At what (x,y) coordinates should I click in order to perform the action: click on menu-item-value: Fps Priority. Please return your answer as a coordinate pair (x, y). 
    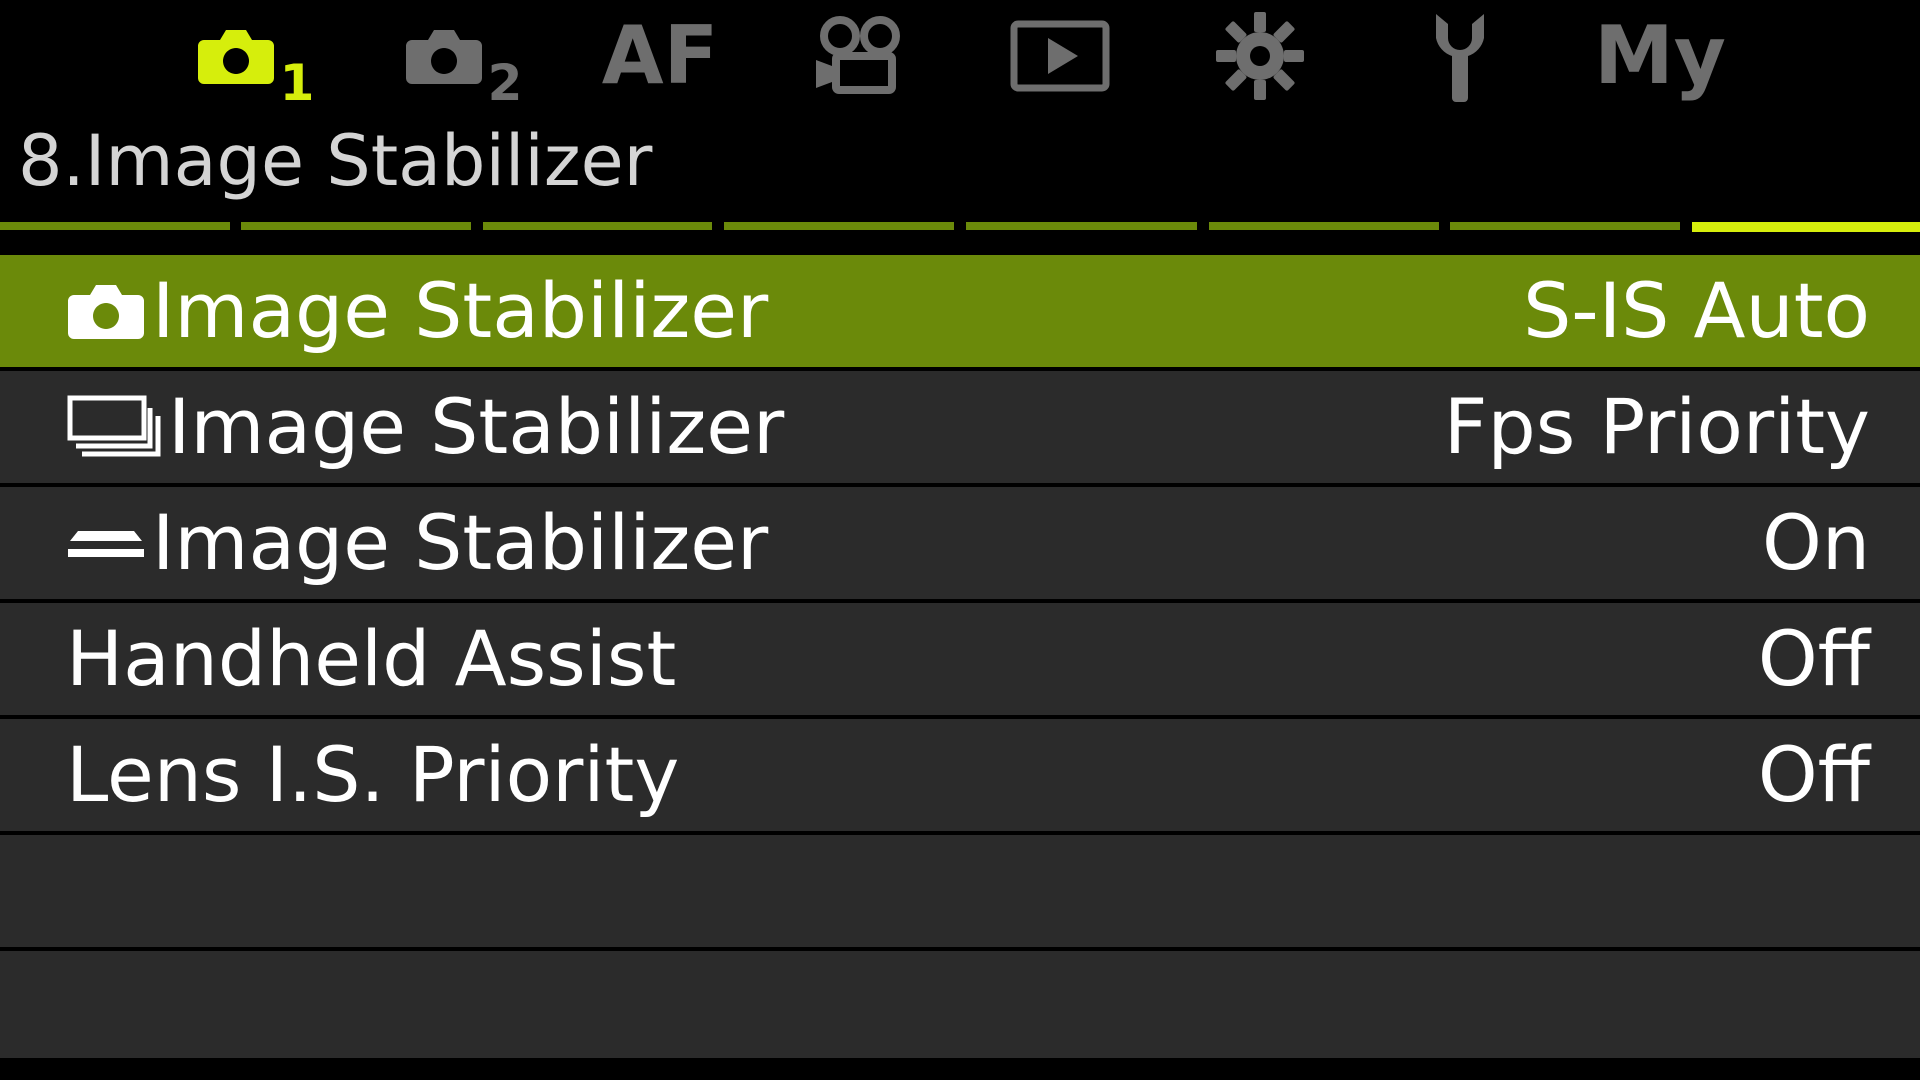
    Looking at the image, I should click on (1656, 426).